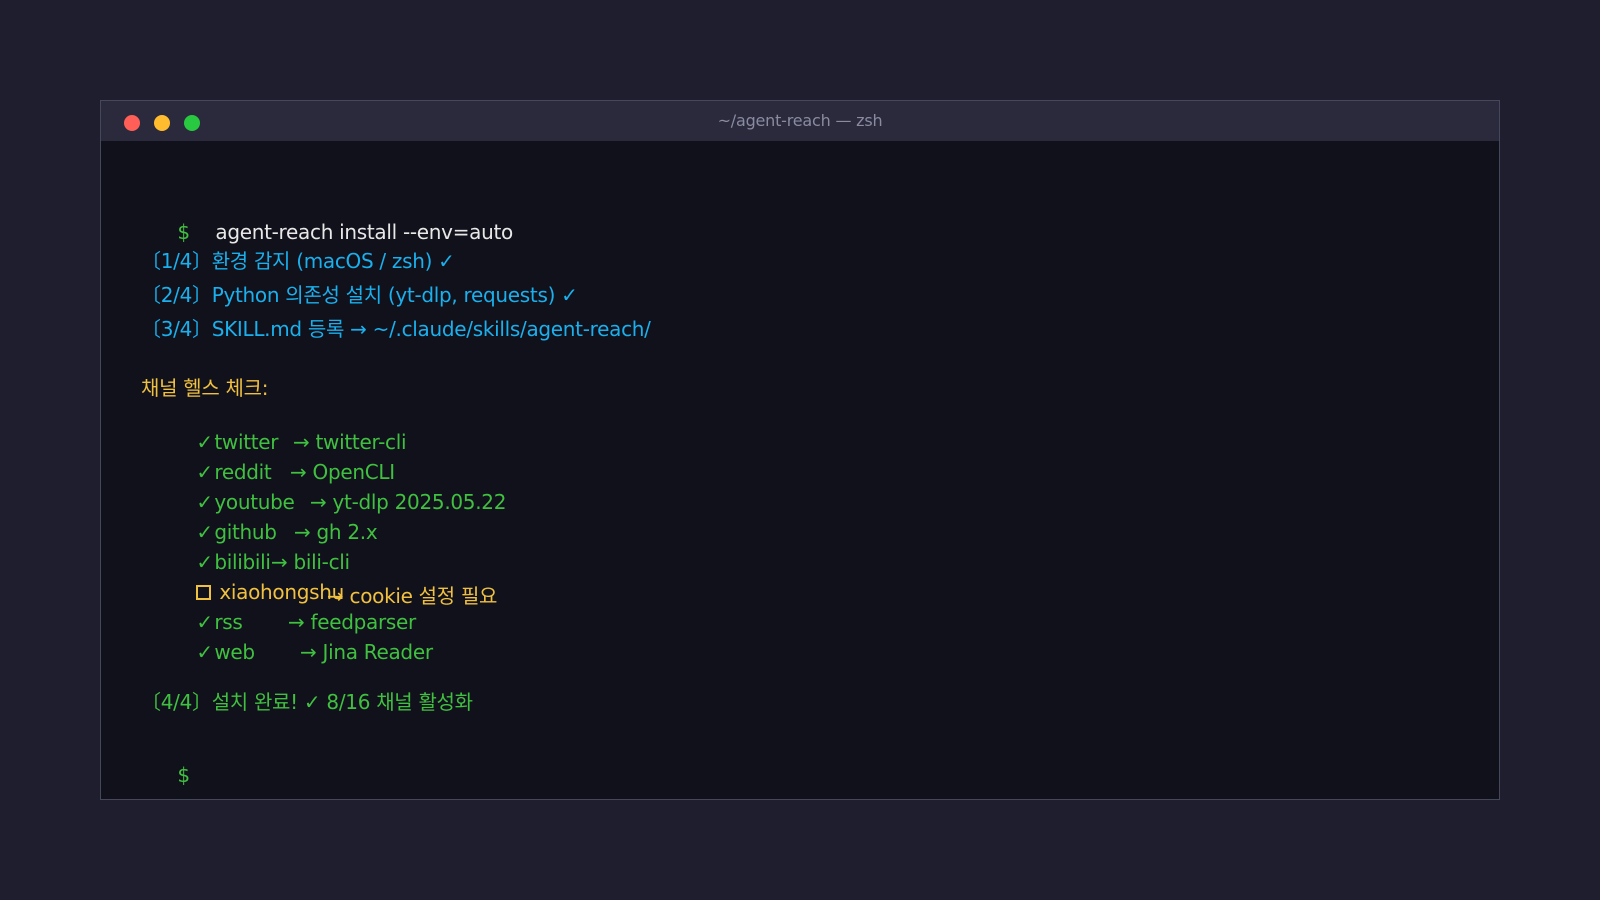 The width and height of the screenshot is (1600, 900). What do you see at coordinates (359, 295) in the screenshot?
I see `step-line-2: 〔2/4〕Python 의존성 설치 (yt-dlp, requests) ✓` at bounding box center [359, 295].